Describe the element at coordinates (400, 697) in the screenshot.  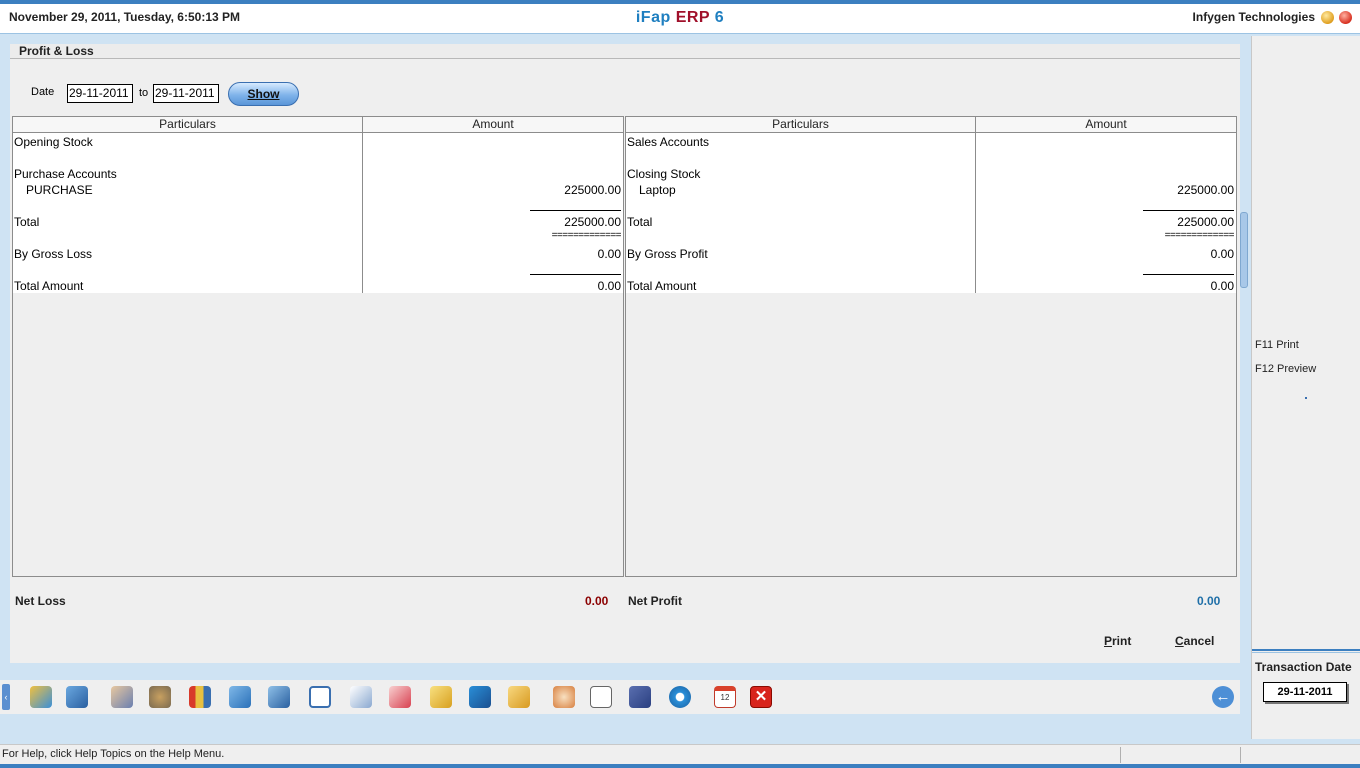
I see `sales-chart-icon` at that location.